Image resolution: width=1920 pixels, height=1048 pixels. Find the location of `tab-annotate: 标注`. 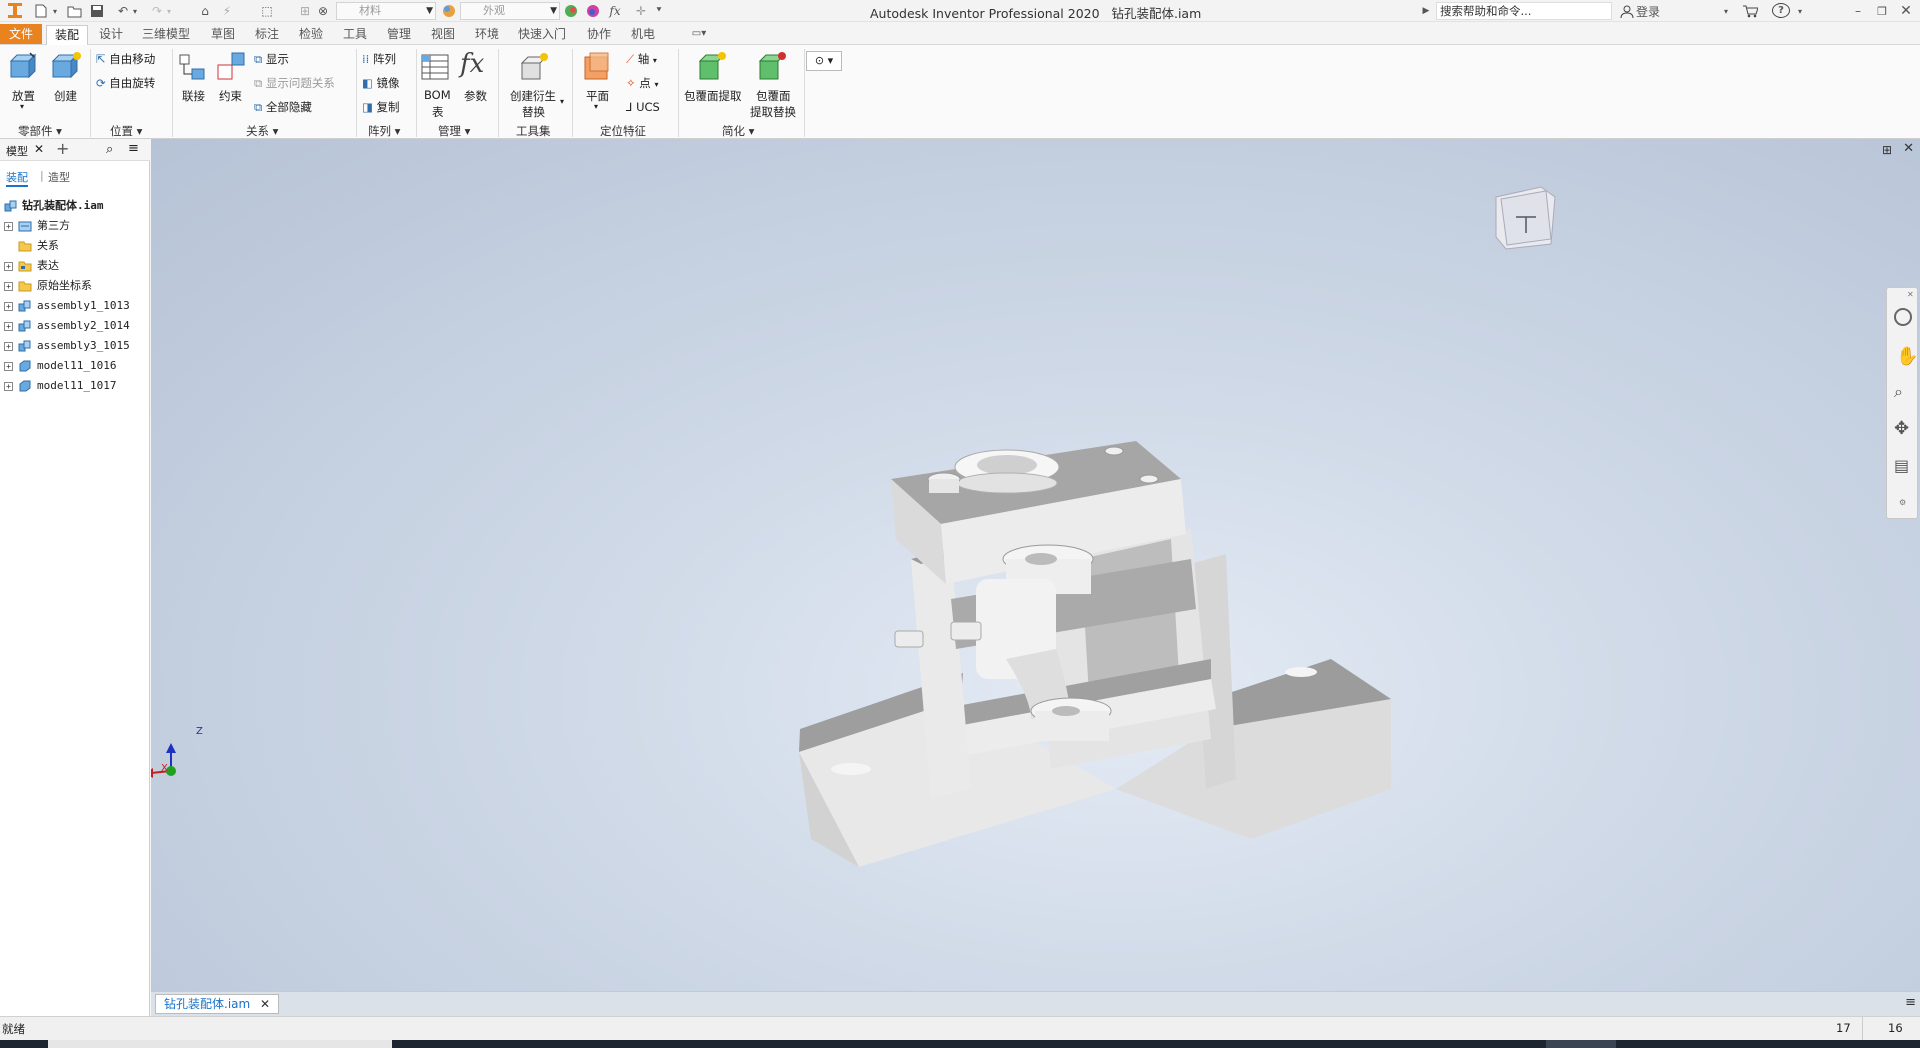

tab-annotate: 标注 is located at coordinates (267, 34).